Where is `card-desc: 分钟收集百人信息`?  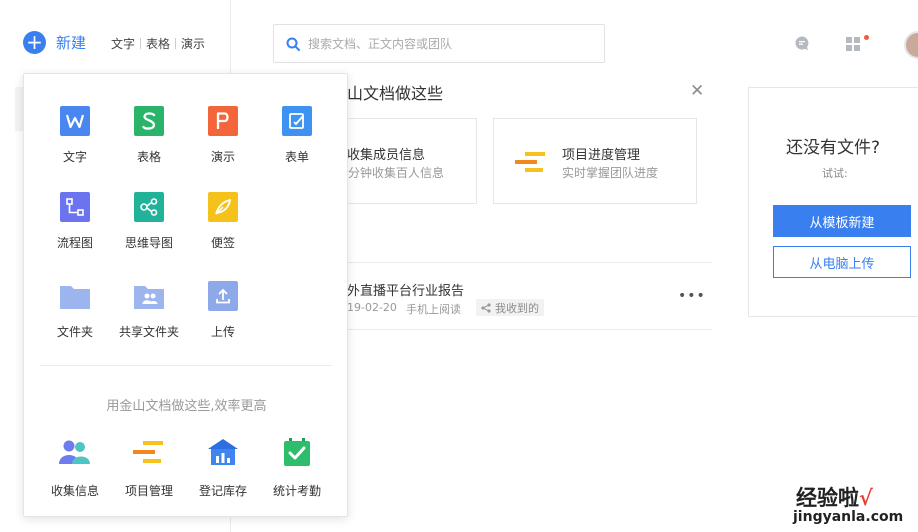
card-desc: 分钟收集百人信息 is located at coordinates (396, 173).